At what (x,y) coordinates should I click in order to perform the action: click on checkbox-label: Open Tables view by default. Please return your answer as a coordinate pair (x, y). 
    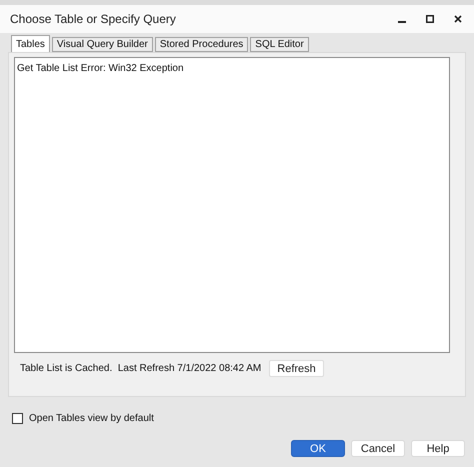
    Looking at the image, I should click on (91, 419).